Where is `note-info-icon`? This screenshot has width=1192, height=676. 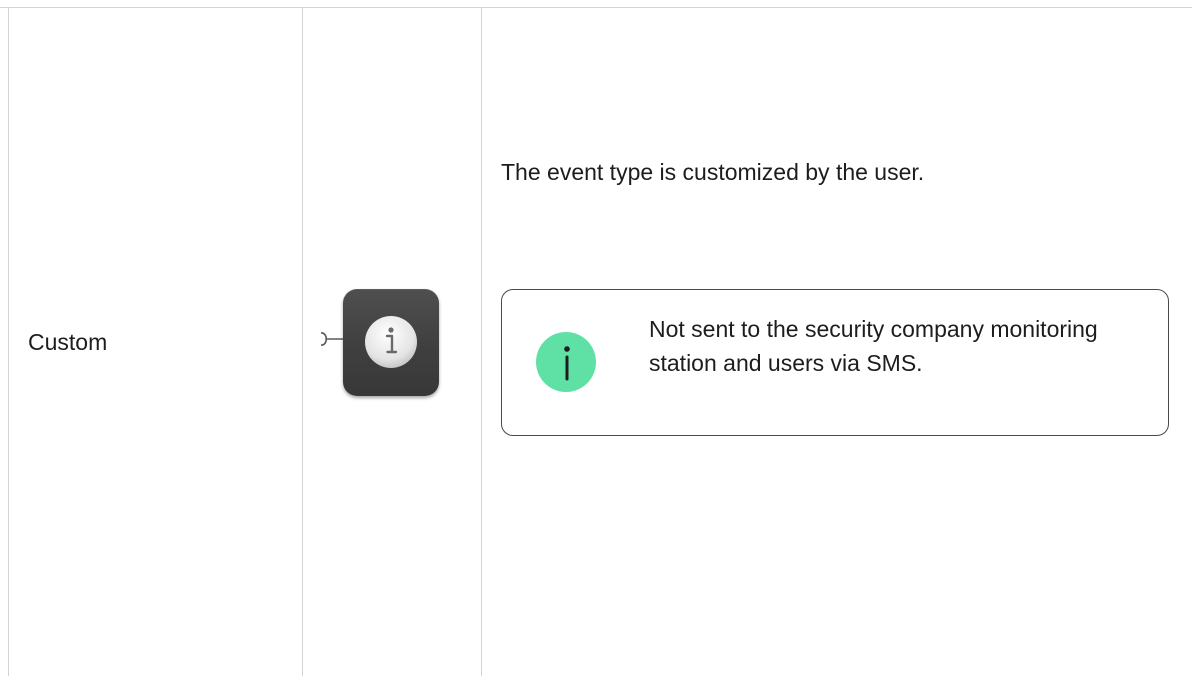
note-info-icon is located at coordinates (566, 362).